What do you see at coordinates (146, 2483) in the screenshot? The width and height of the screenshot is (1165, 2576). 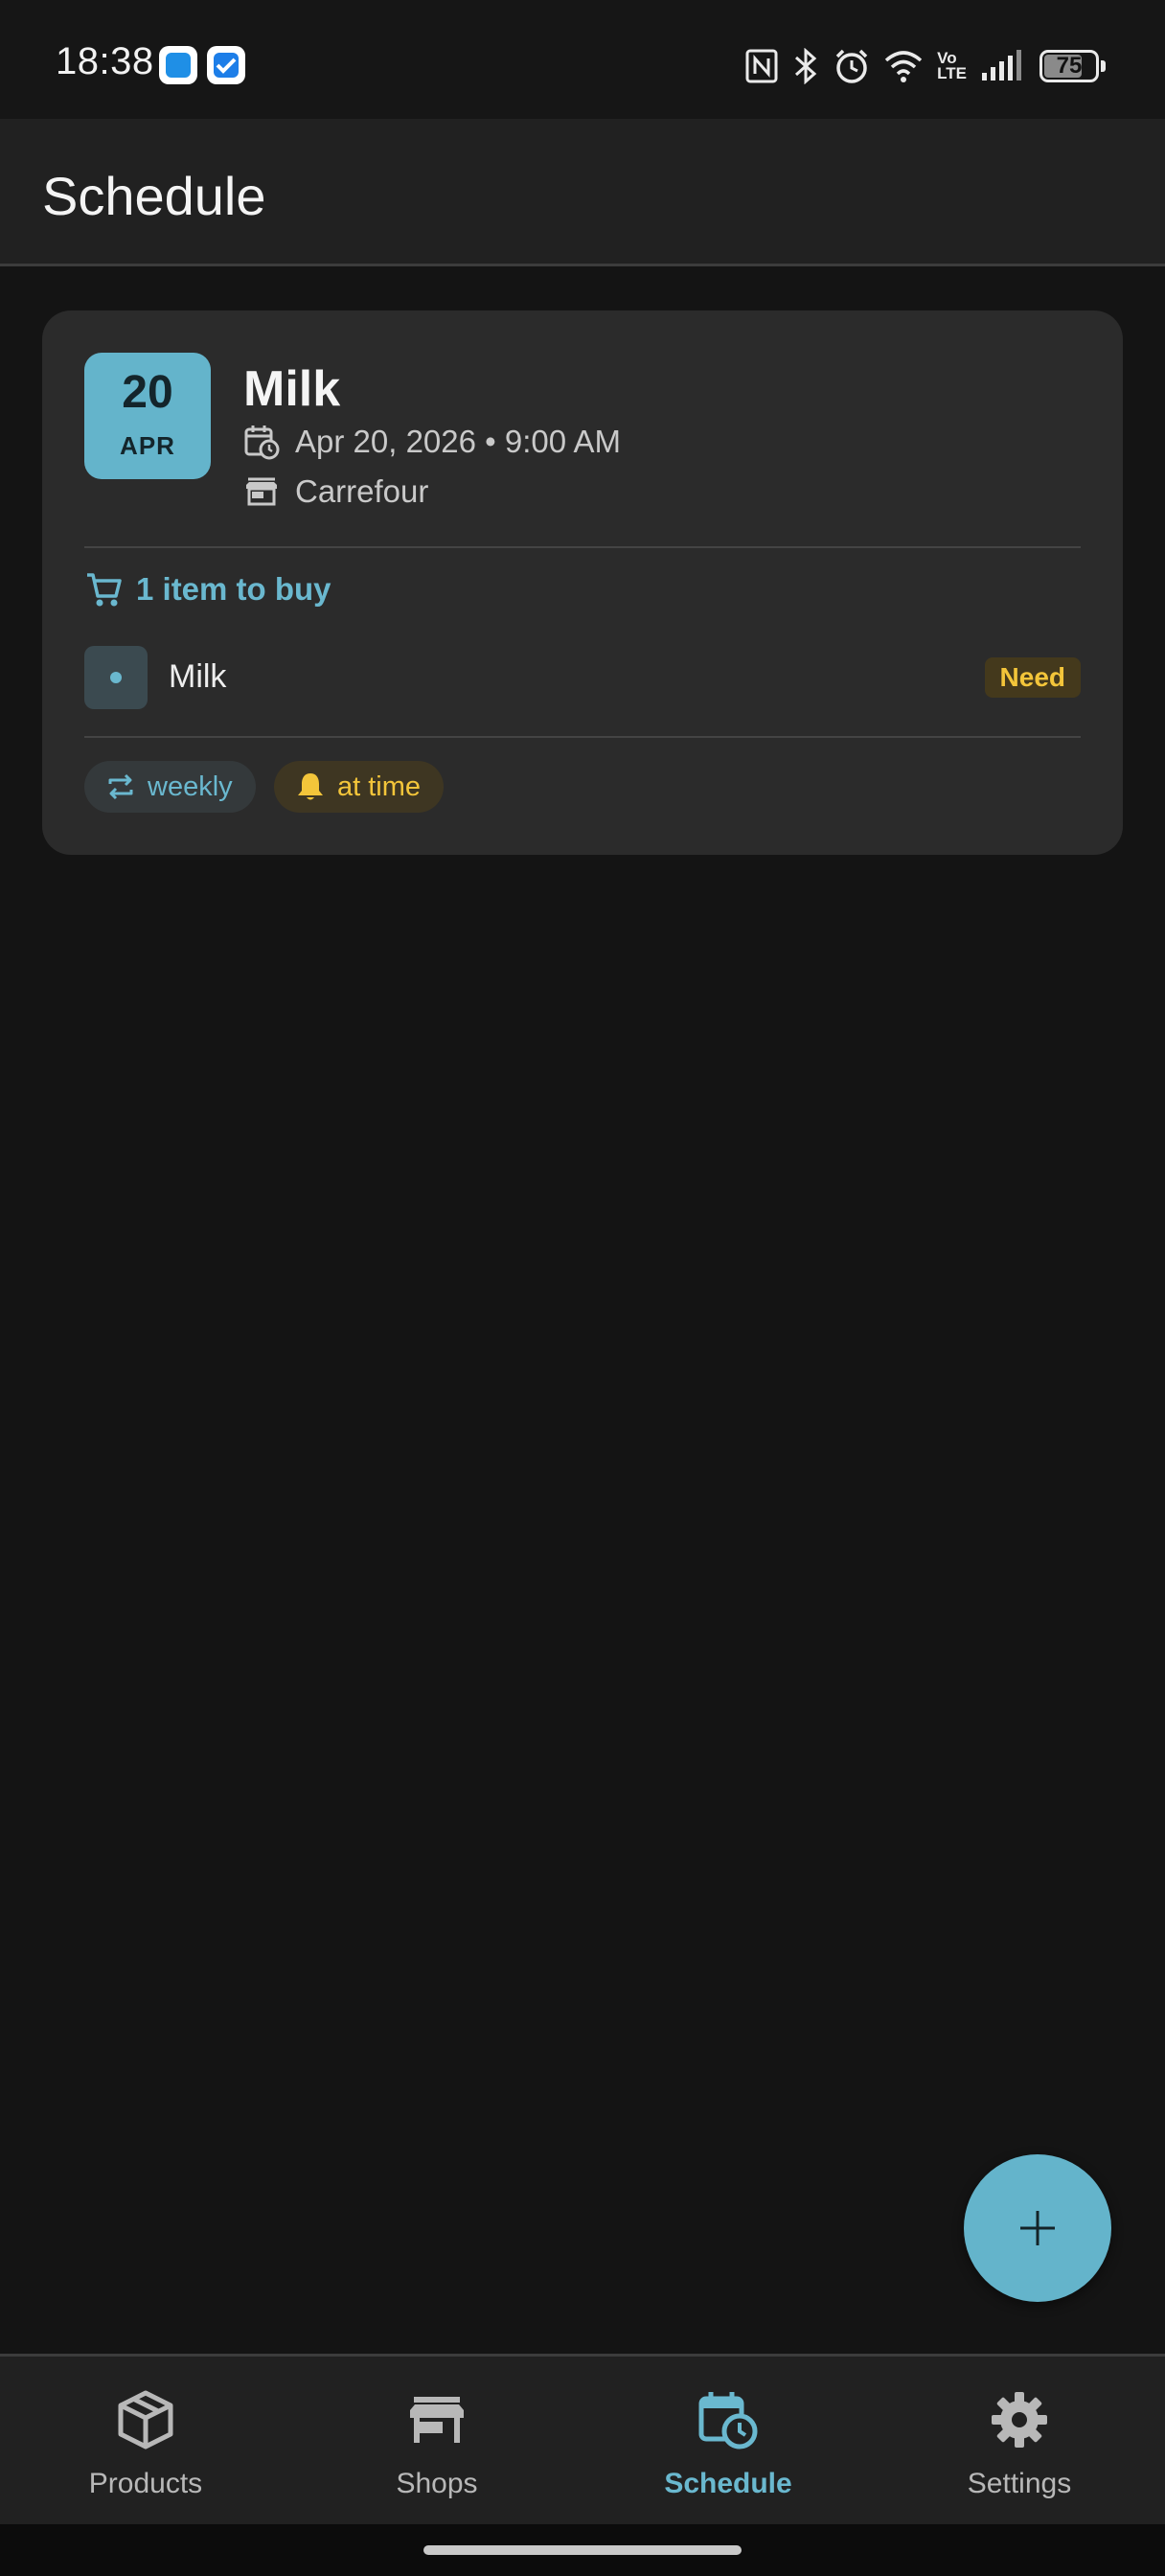 I see `nav-label-products: Products` at bounding box center [146, 2483].